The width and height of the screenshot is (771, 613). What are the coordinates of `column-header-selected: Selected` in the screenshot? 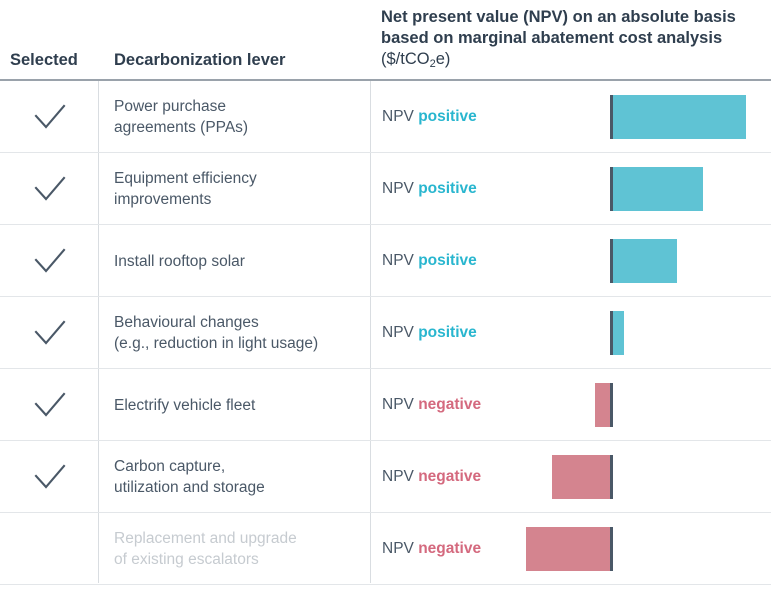 It's located at (44, 60).